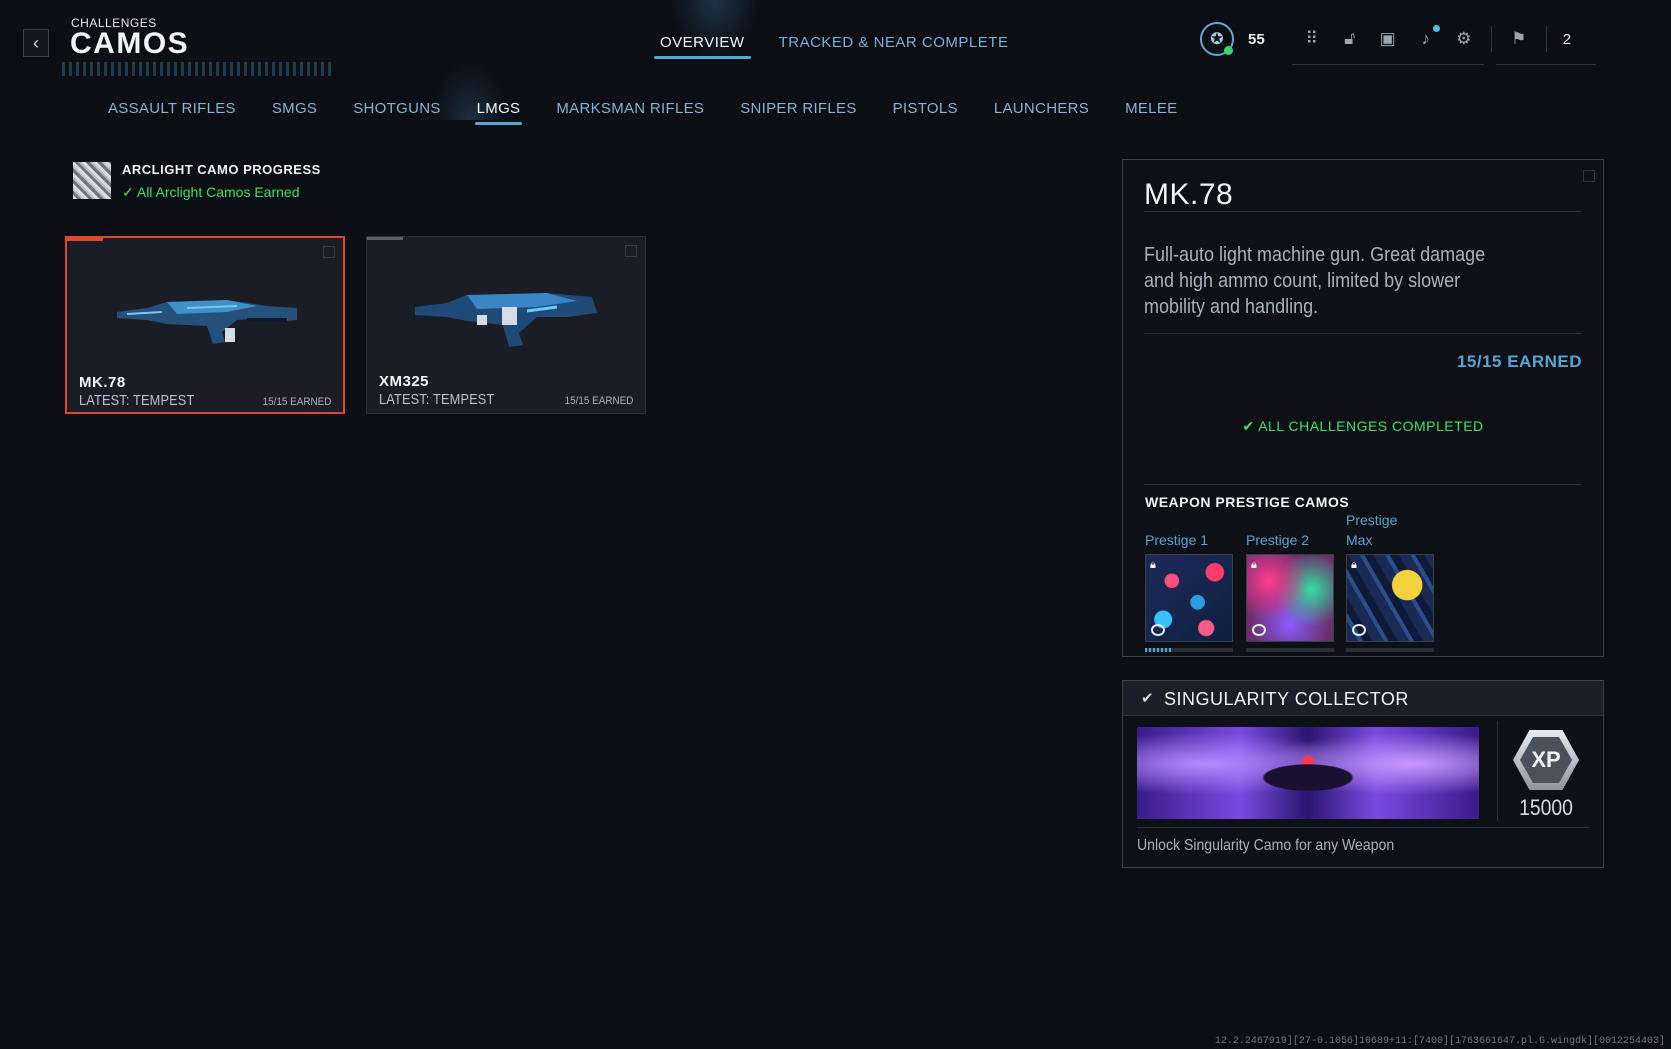  I want to click on category-tab-pistols: PISTOLS, so click(925, 112).